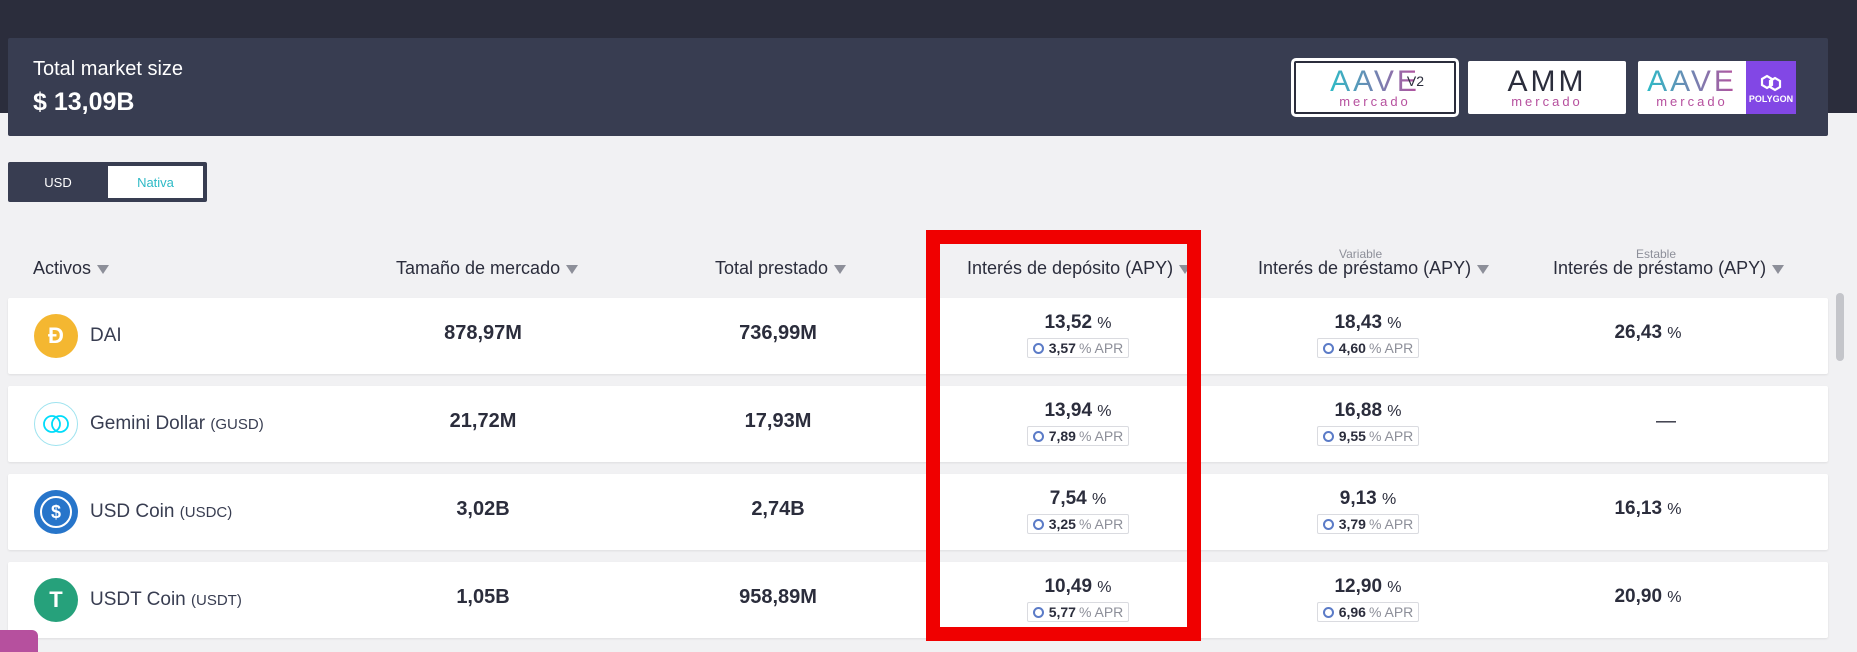 The height and width of the screenshot is (652, 1857). I want to click on sort-variable-borrow-header: Interés de préstamo (APY), so click(1374, 268).